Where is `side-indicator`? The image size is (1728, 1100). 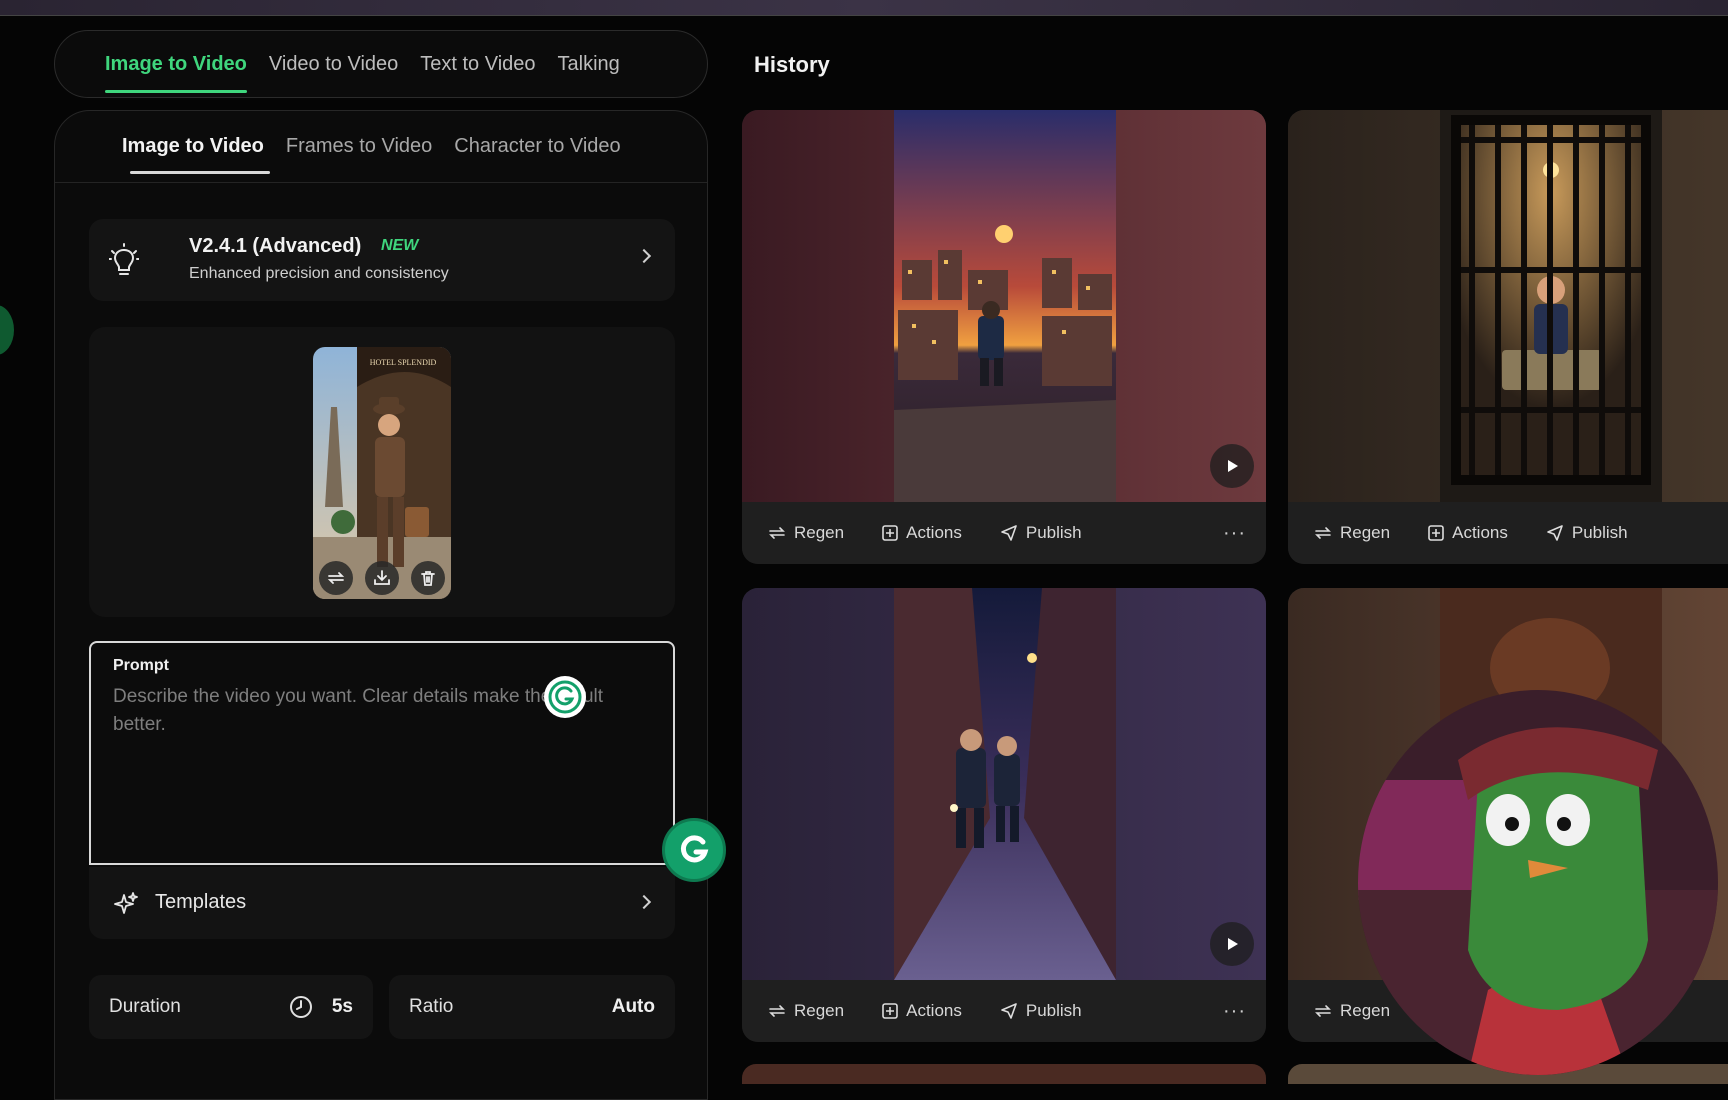 side-indicator is located at coordinates (7, 330).